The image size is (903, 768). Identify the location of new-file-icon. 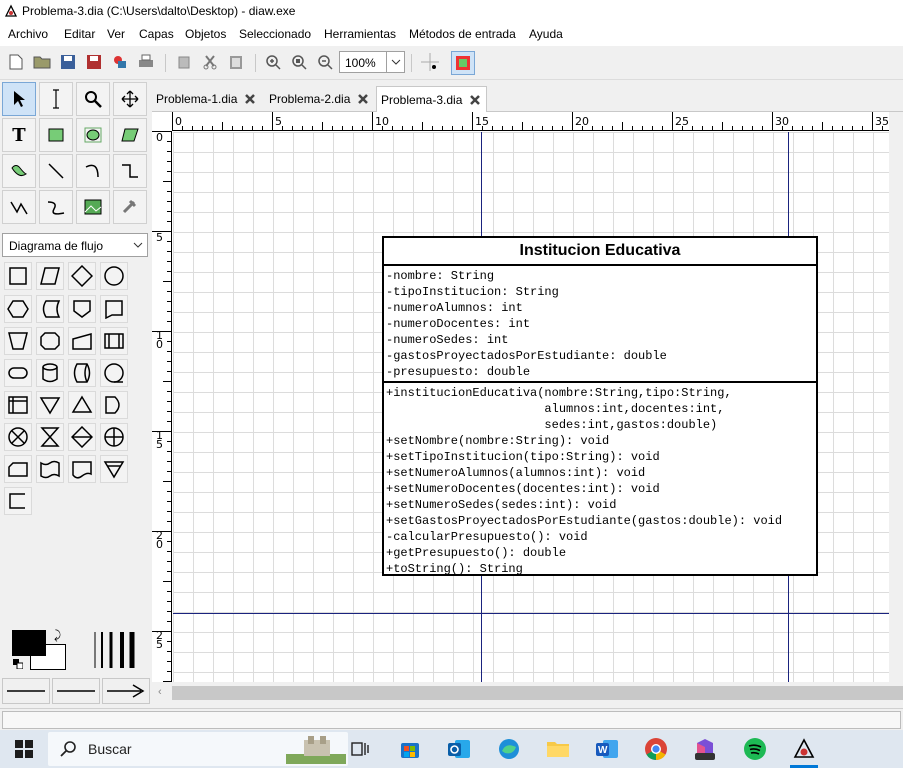
(16, 62).